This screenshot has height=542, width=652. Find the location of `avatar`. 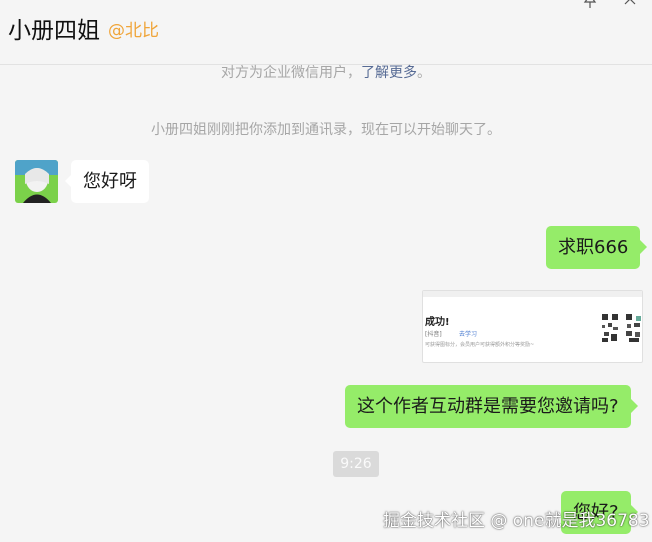

avatar is located at coordinates (36, 181).